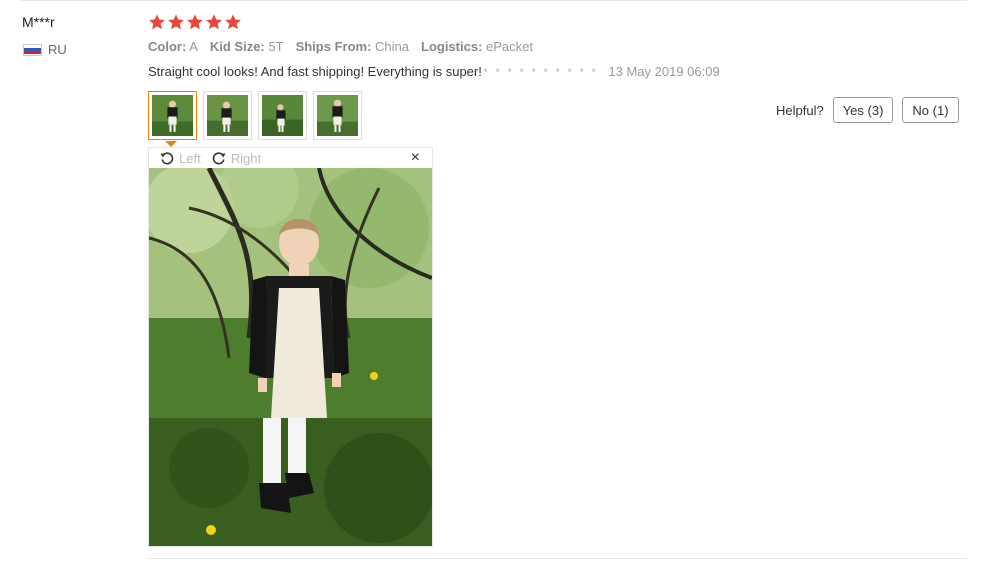 This screenshot has height=562, width=983. I want to click on helpful-vote: Helpful? Yes (3) No (1), so click(867, 110).